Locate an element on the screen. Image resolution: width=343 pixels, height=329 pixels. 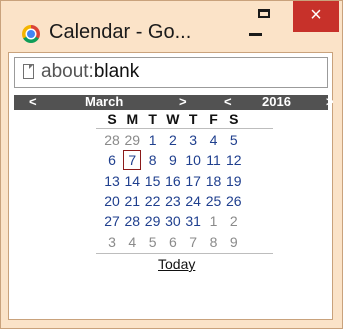
address-bar: about:blank is located at coordinates (171, 72).